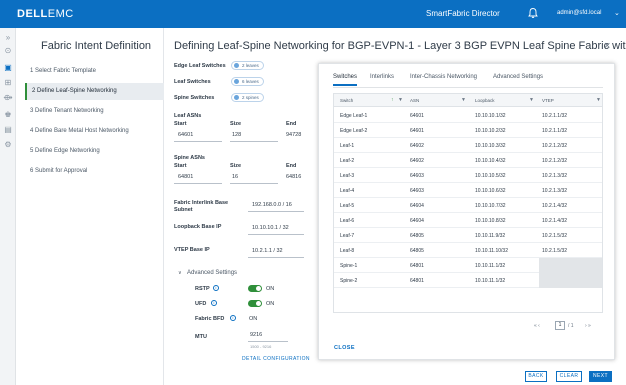  Describe the element at coordinates (569, 376) in the screenshot. I see `clear-button: CLEAR` at that location.